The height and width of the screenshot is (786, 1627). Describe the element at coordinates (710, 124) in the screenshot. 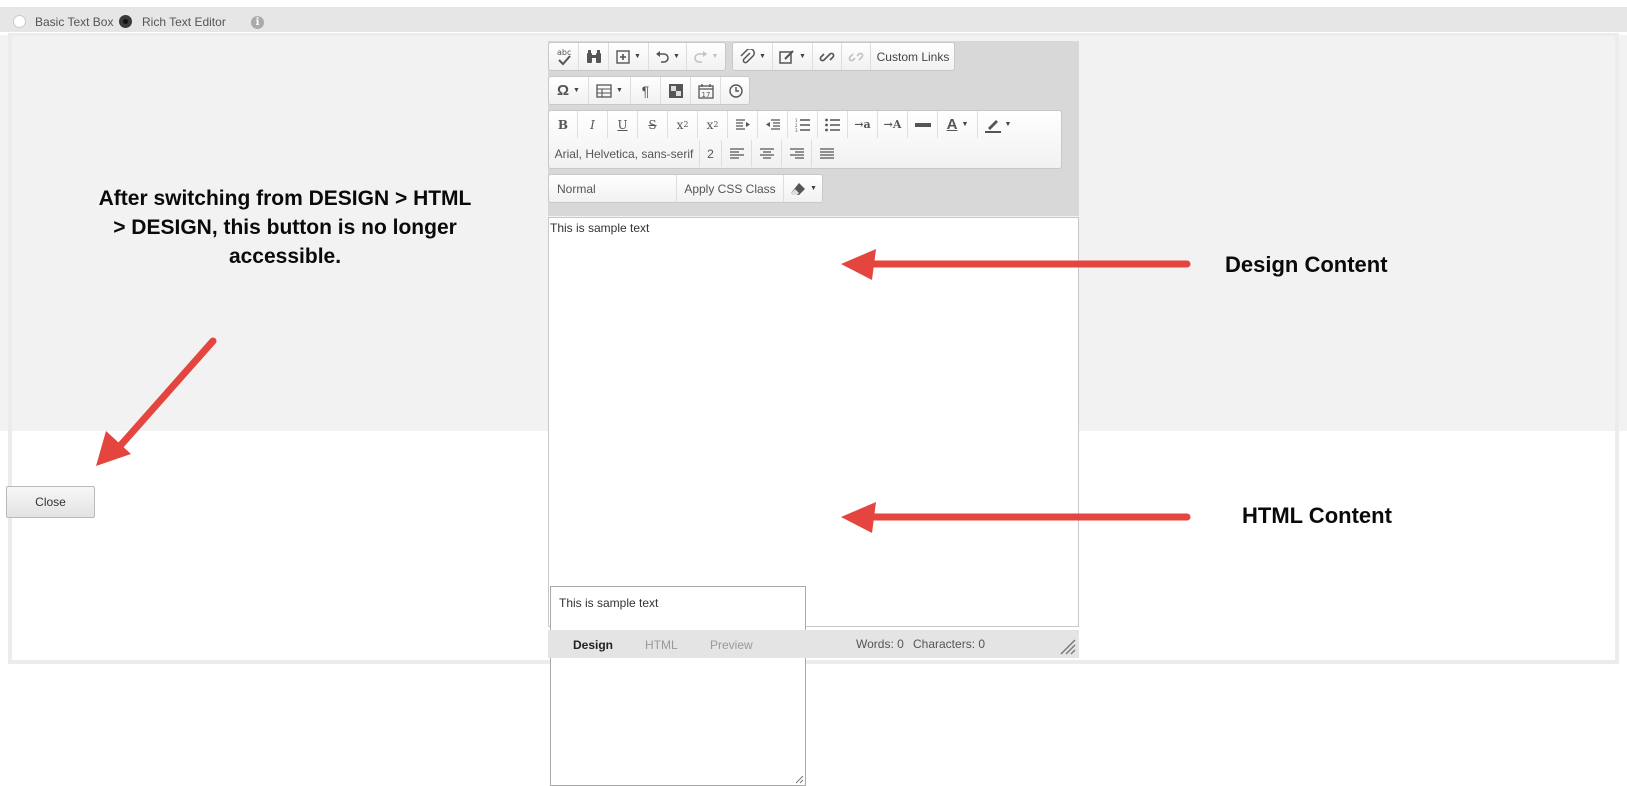

I see `subscript-label: x` at that location.